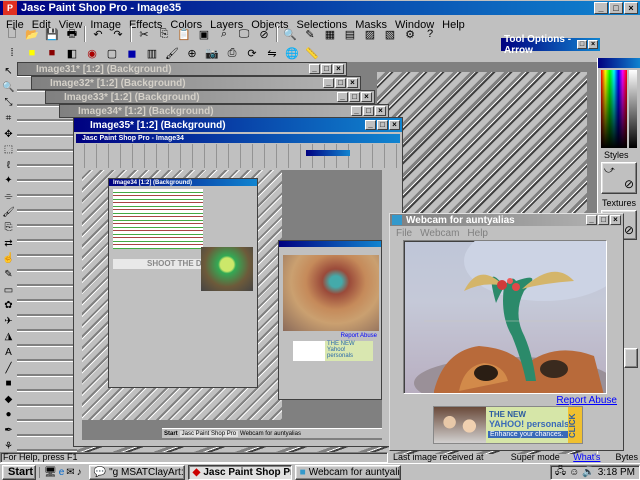 Image resolution: width=640 pixels, height=480 pixels. Describe the element at coordinates (586, 400) in the screenshot. I see `report-abuse-link: Report Abuse` at that location.